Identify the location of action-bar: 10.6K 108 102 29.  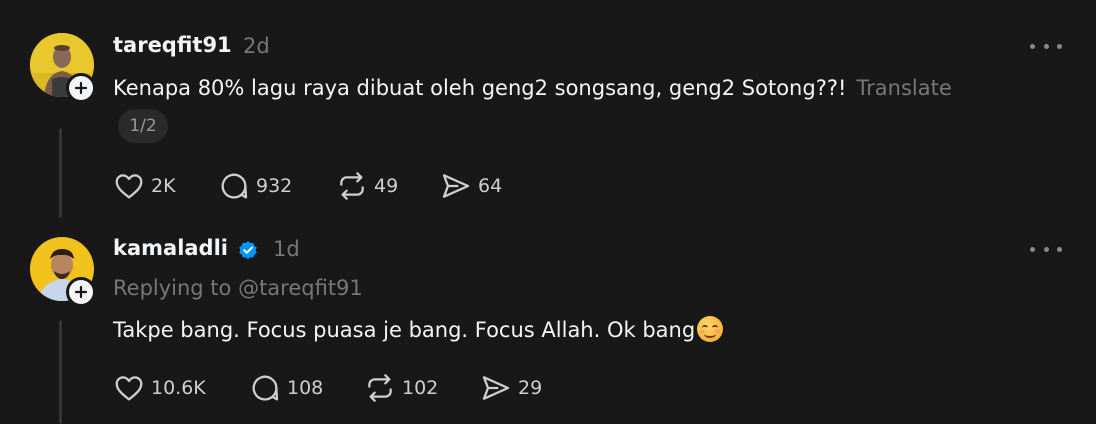
(327, 388).